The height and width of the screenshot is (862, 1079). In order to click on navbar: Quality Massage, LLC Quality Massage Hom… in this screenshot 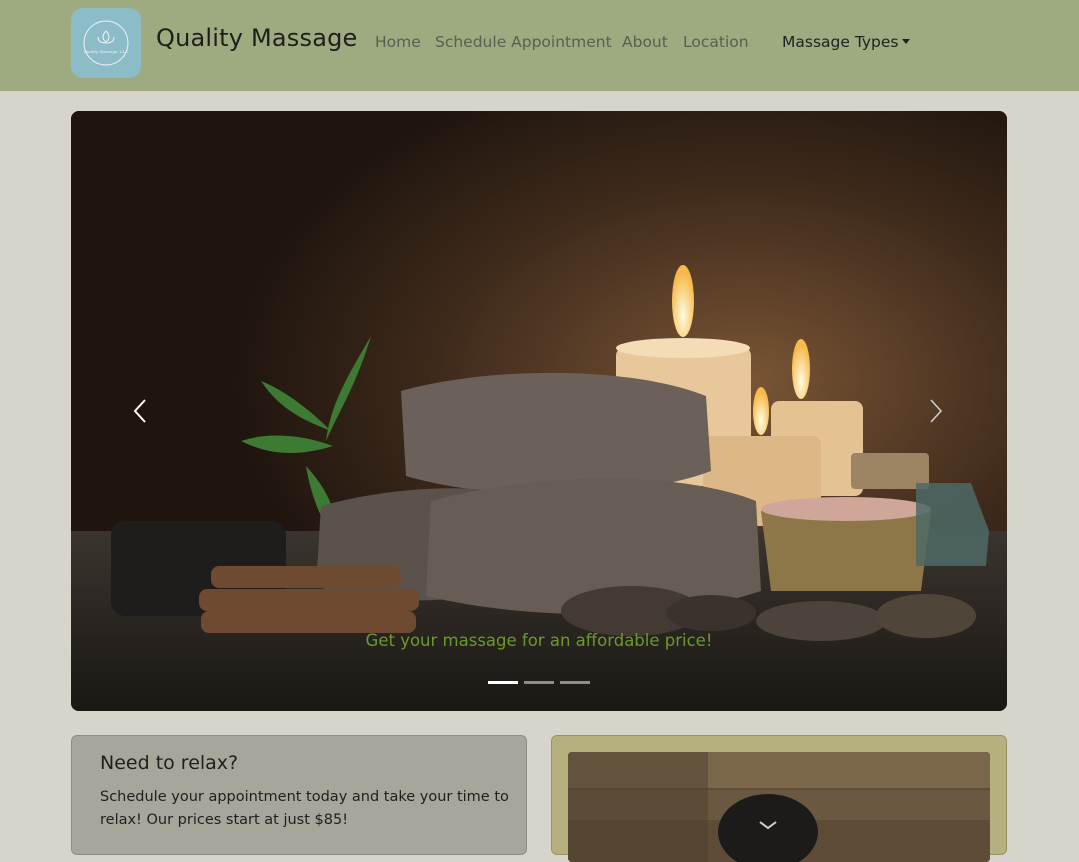, I will do `click(539, 45)`.